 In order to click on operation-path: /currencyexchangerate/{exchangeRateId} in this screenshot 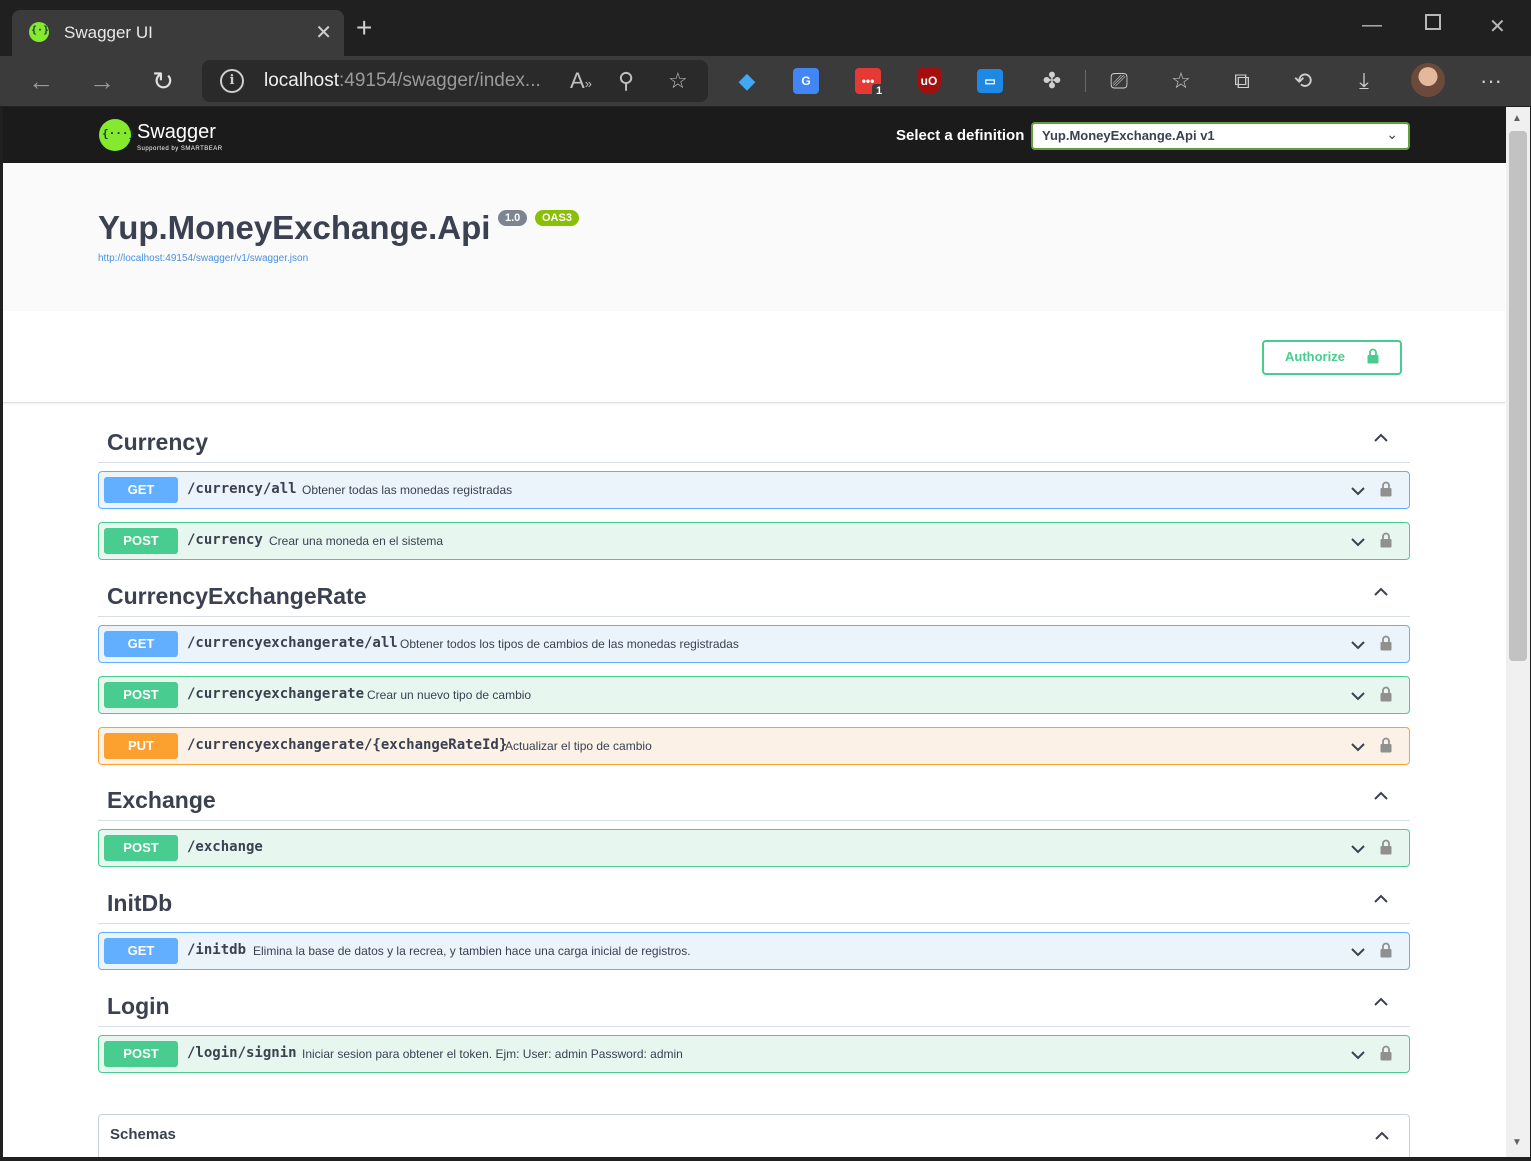, I will do `click(347, 745)`.